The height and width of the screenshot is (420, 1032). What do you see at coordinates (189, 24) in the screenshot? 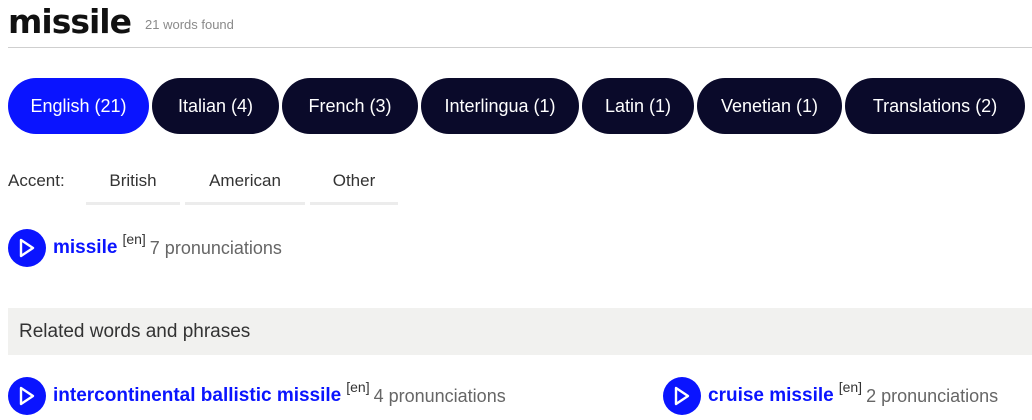
I see `words-found-count: 21 words found` at bounding box center [189, 24].